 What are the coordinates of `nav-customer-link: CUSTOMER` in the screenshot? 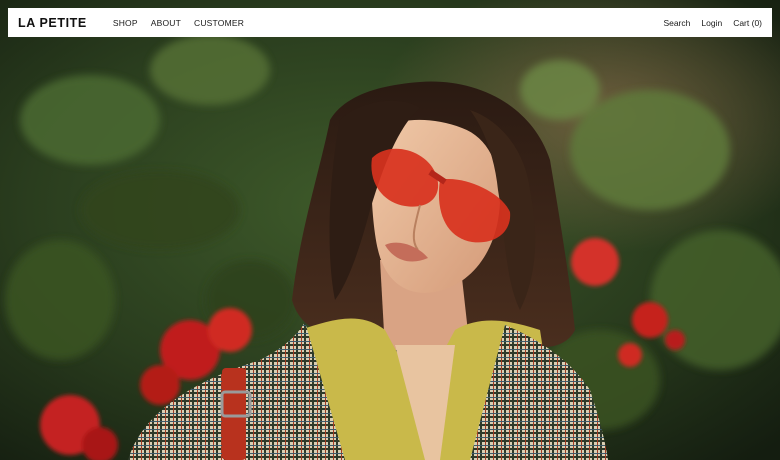 It's located at (219, 23).